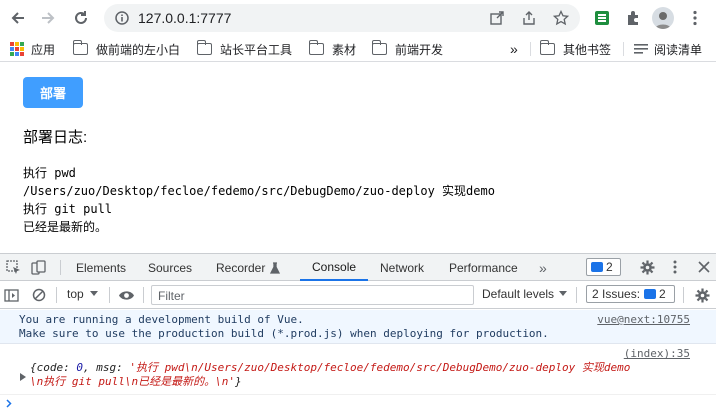  Describe the element at coordinates (587, 49) in the screenshot. I see `bookmark-label: 其他书签` at that location.